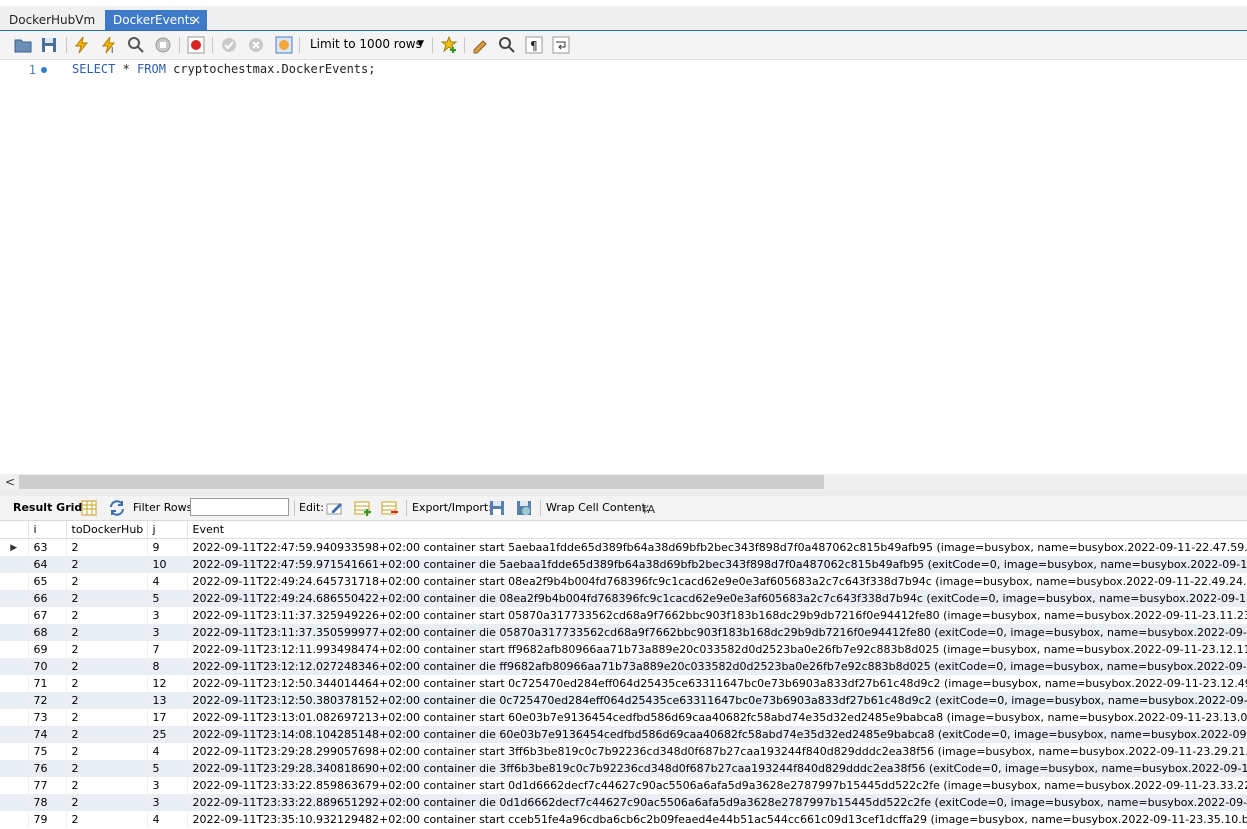 The image size is (1247, 829). What do you see at coordinates (10, 482) in the screenshot?
I see `scroll-left-icon: <` at bounding box center [10, 482].